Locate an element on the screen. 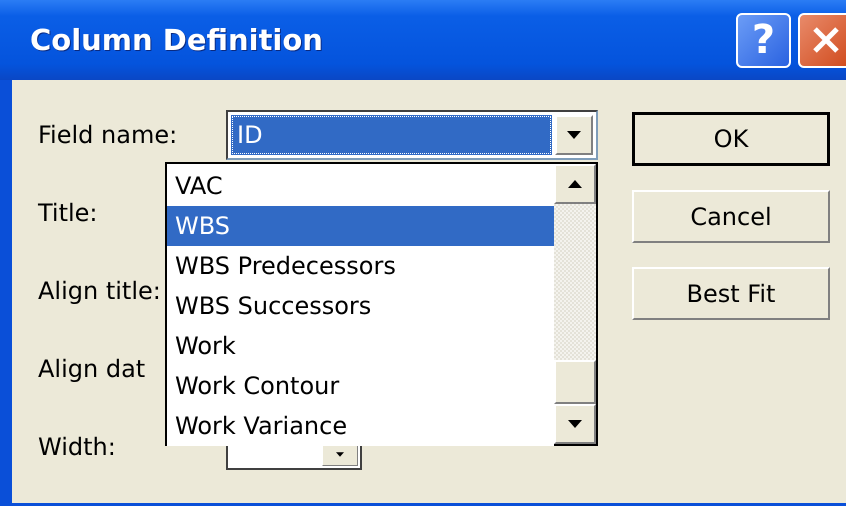 Image resolution: width=846 pixels, height=506 pixels. scroll-up-button is located at coordinates (575, 184).